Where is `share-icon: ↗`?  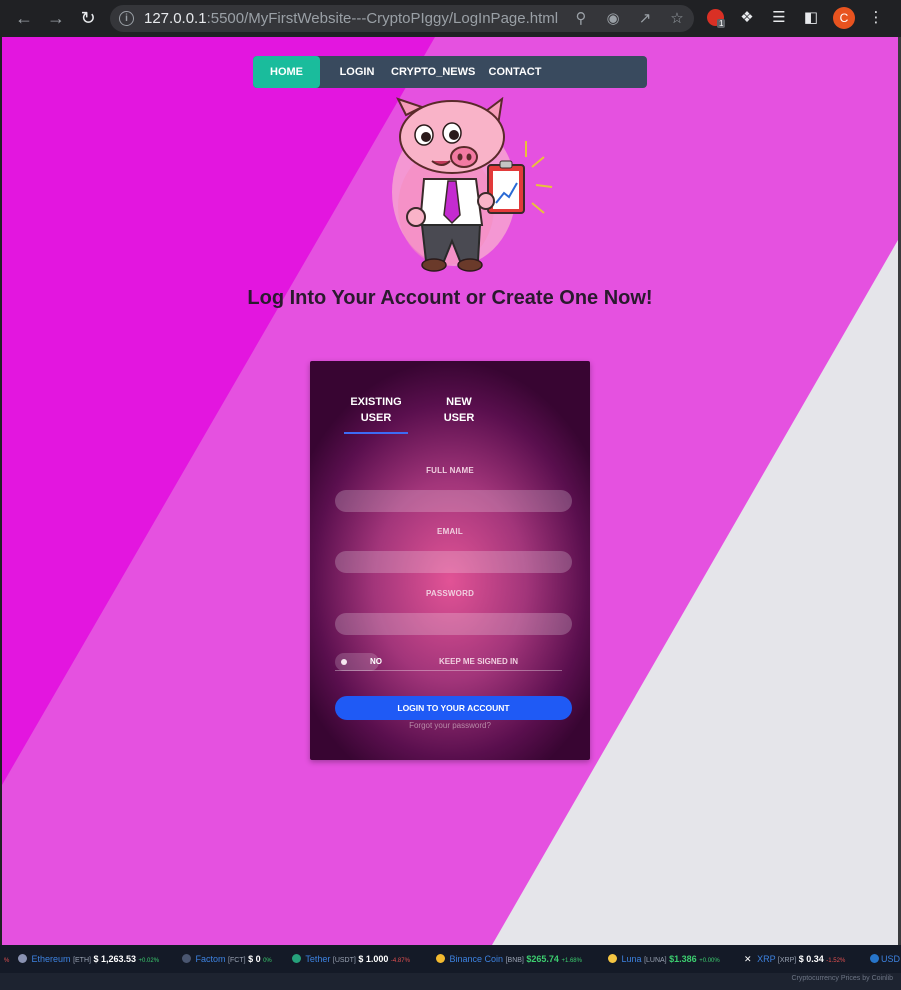 share-icon: ↗ is located at coordinates (645, 19).